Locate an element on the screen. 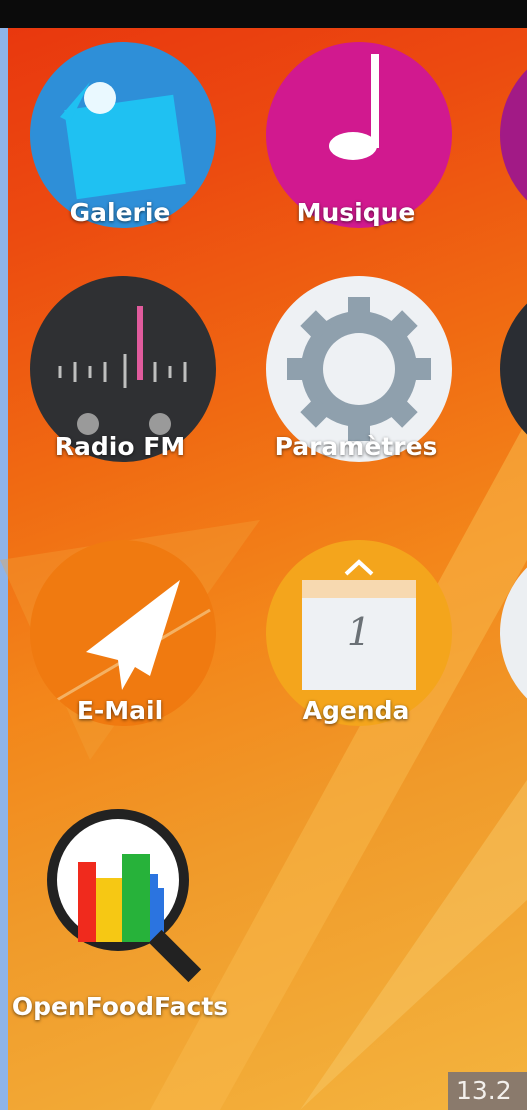  screen-edge is located at coordinates (4, 569).